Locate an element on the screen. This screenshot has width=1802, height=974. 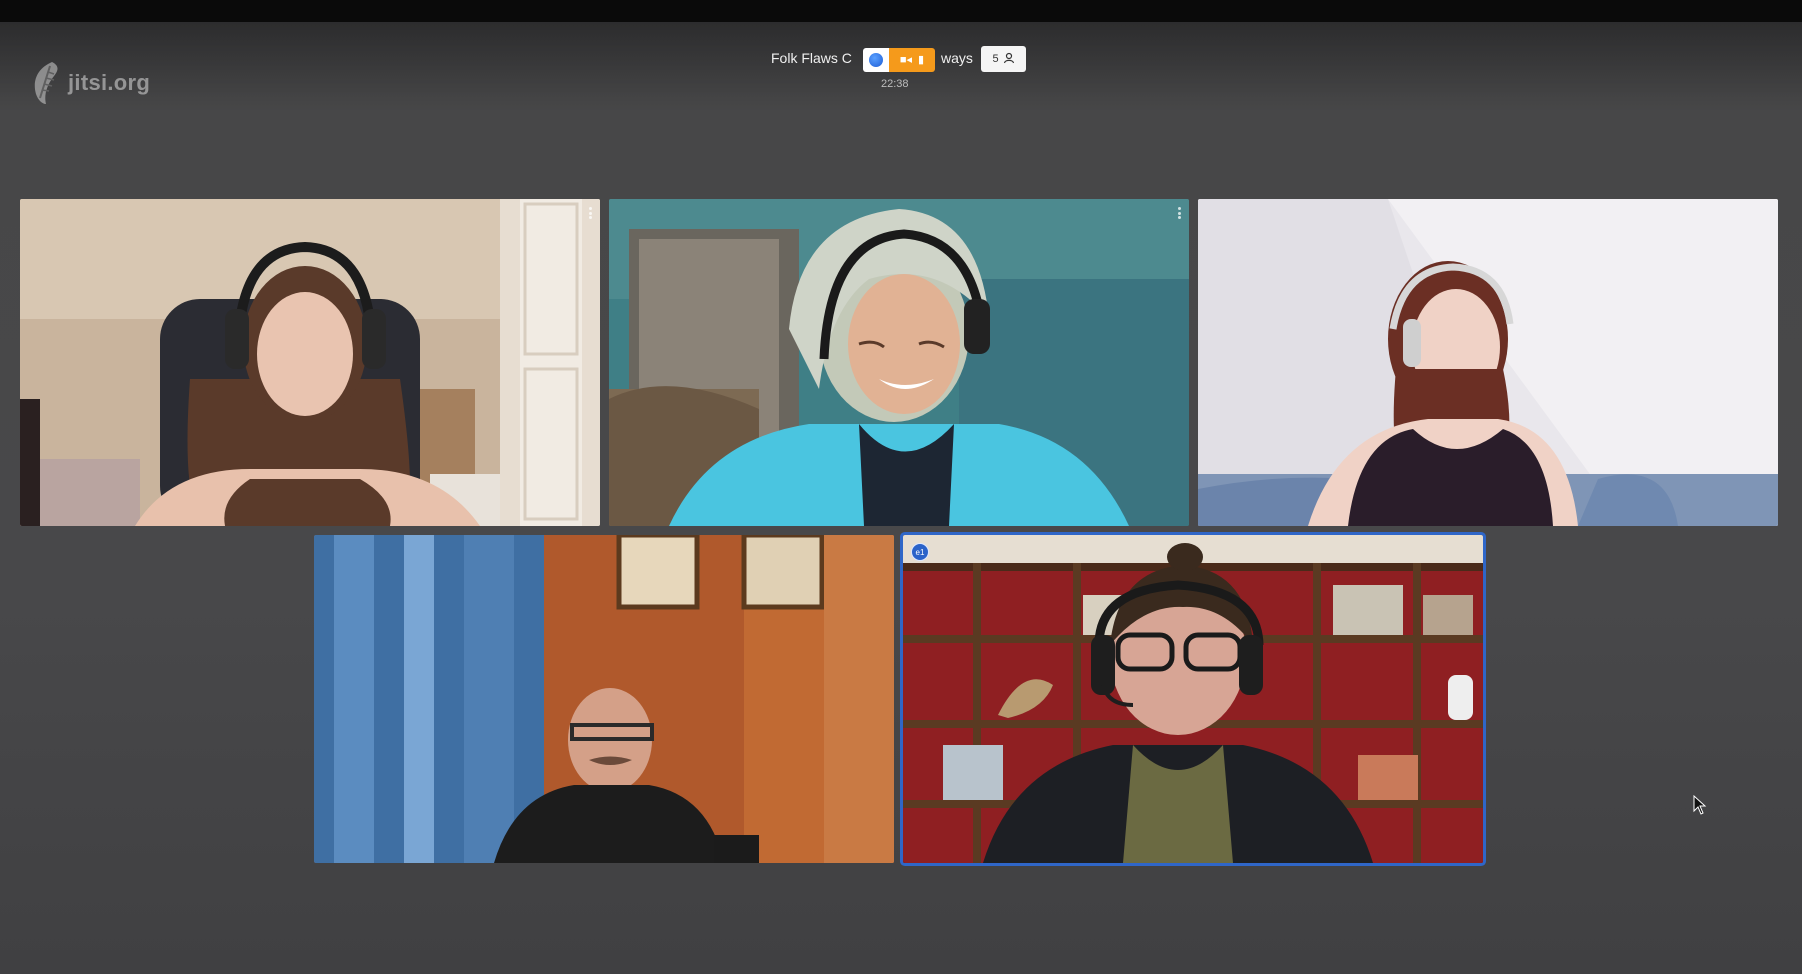
participants-count-button: 5 is located at coordinates (1003, 59).